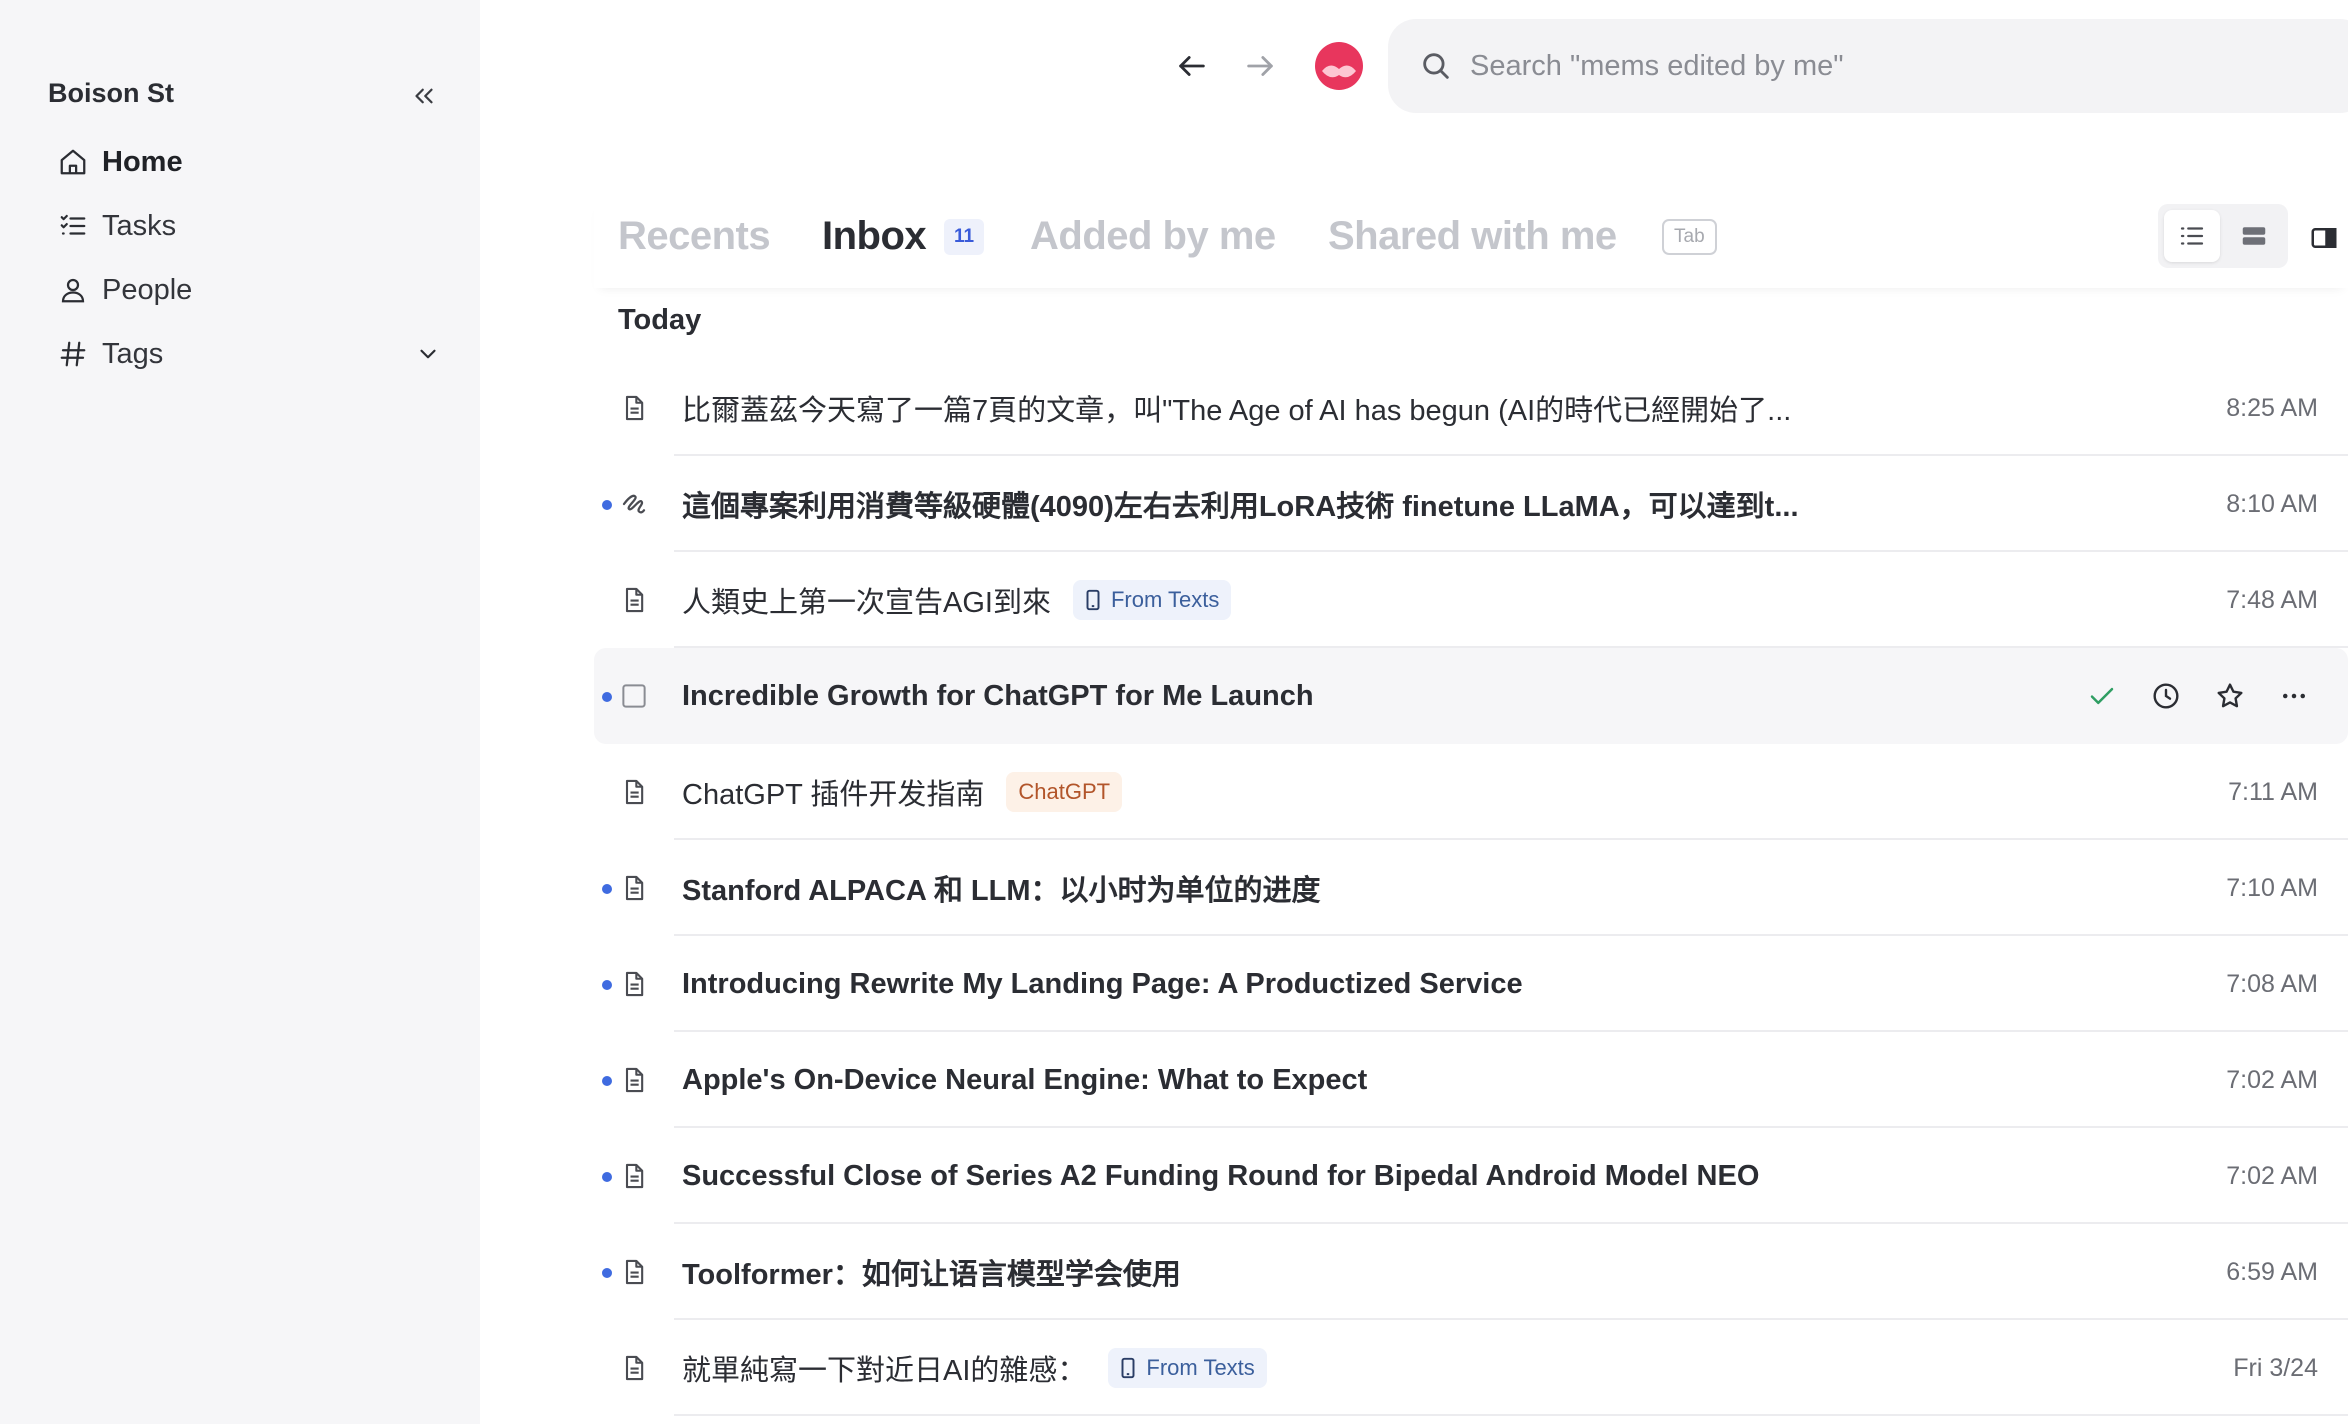  I want to click on arrow-right-icon, so click(1260, 66).